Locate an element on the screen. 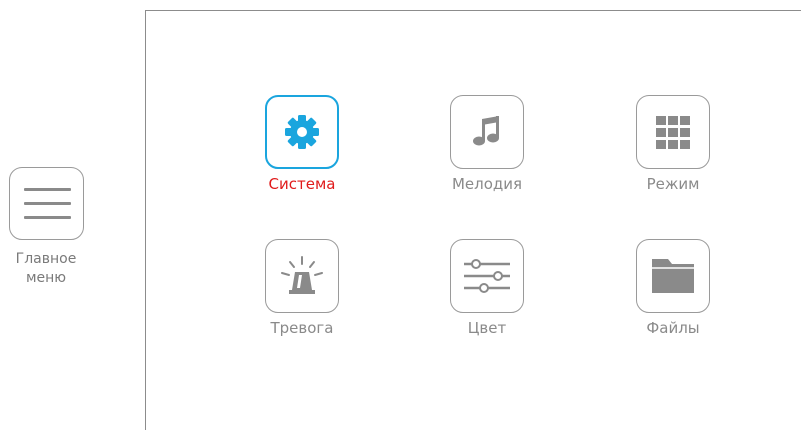  color-button is located at coordinates (487, 276).